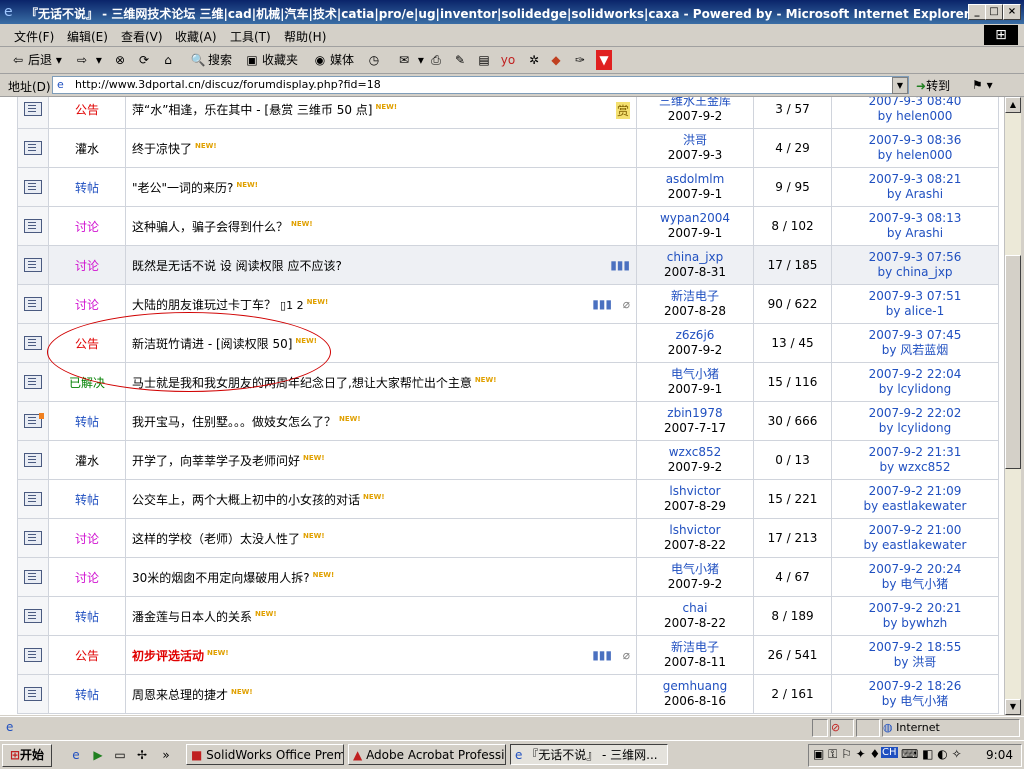 Image resolution: width=1024 pixels, height=769 pixels. I want to click on menu-help: 帮助(H), so click(305, 36).